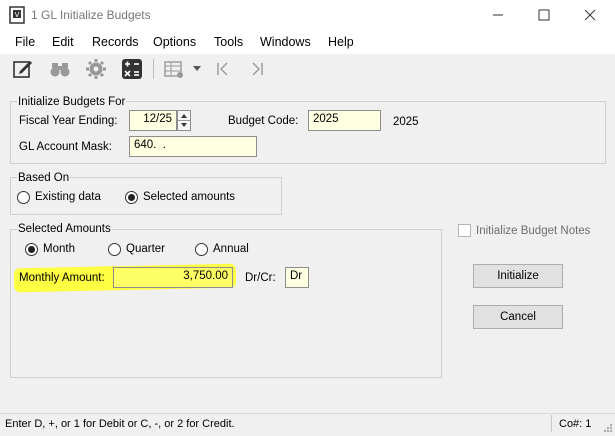  Describe the element at coordinates (260, 278) in the screenshot. I see `drcr-label: Dr/Cr:` at that location.